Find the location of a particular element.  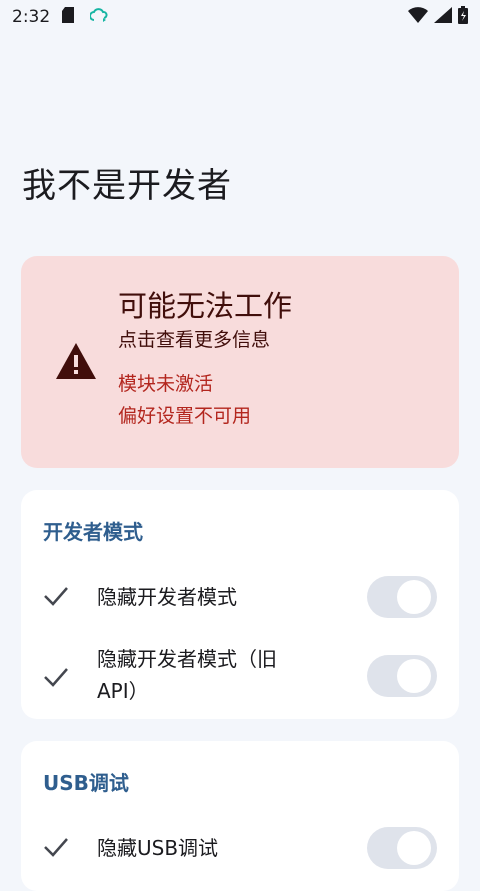

toggle-hide-usb-debugging is located at coordinates (402, 848).